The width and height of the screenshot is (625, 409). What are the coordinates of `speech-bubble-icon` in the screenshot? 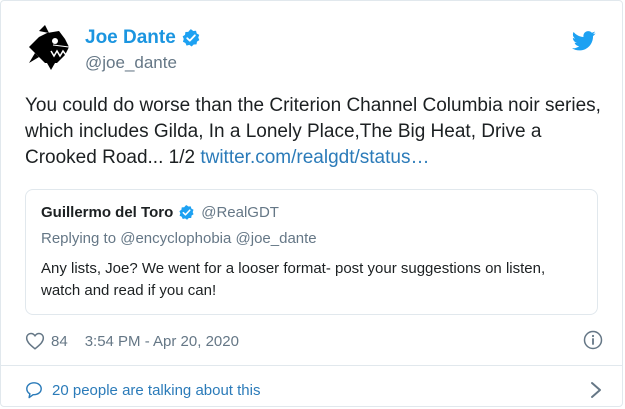 It's located at (34, 390).